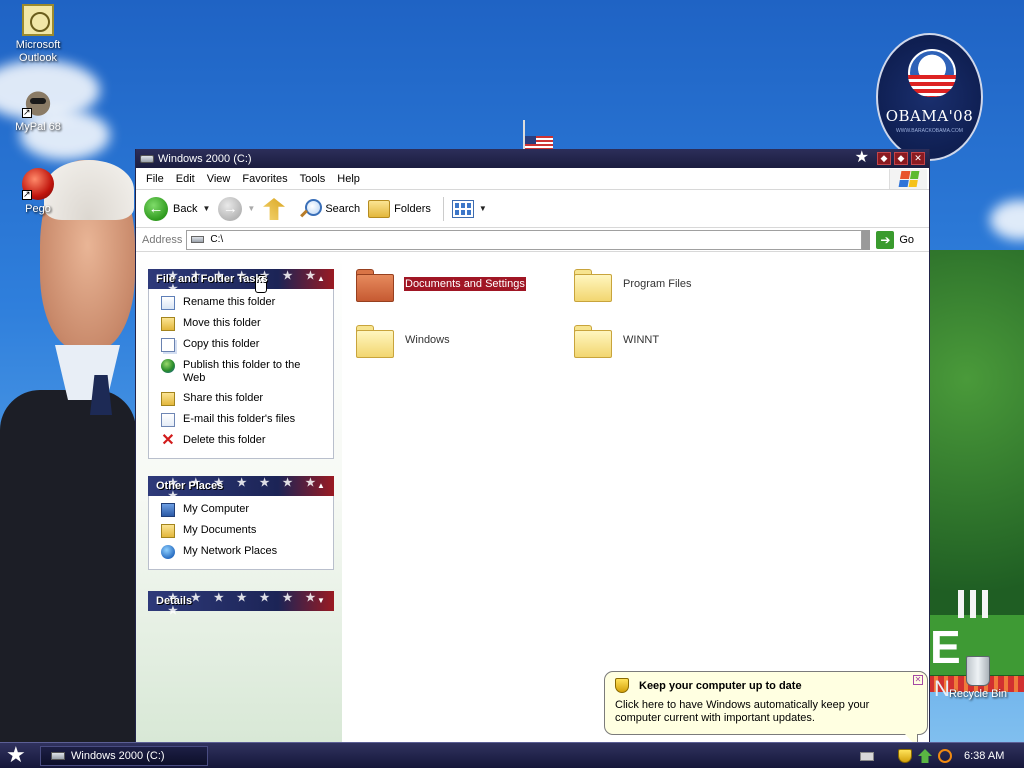 The height and width of the screenshot is (768, 1024). I want to click on desktop-cloud, so click(1007, 220).